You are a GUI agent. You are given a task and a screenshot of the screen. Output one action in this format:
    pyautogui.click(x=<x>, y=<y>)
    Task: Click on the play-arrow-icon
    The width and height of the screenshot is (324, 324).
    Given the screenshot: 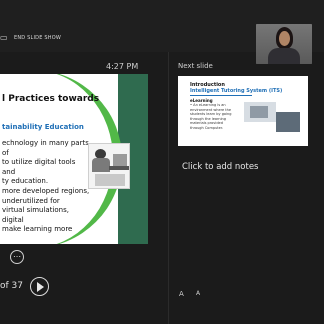 What is the action you would take?
    pyautogui.click(x=40, y=287)
    